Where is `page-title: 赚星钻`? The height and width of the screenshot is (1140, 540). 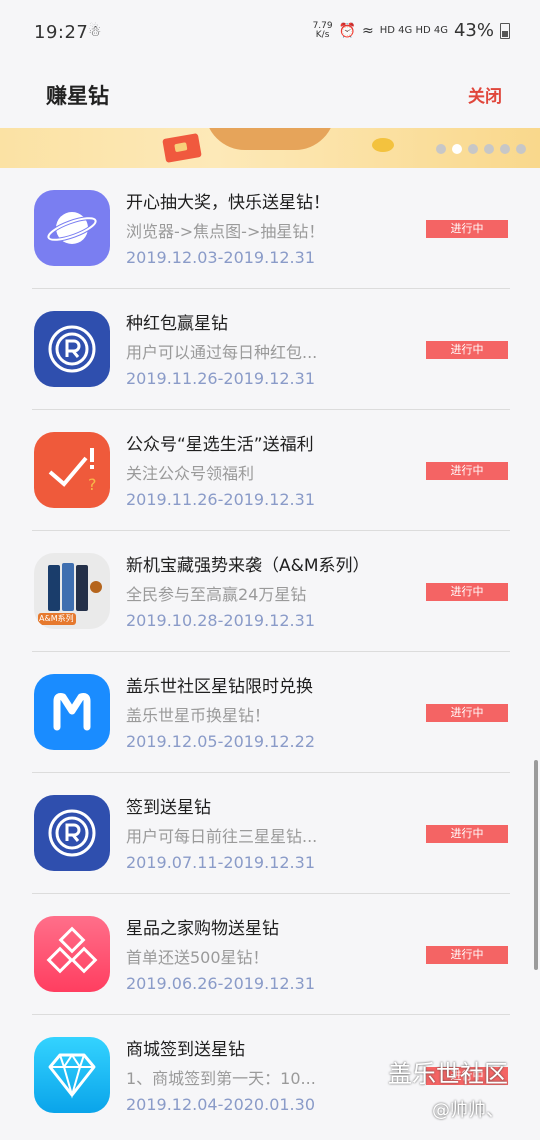 page-title: 赚星钻 is located at coordinates (77, 96).